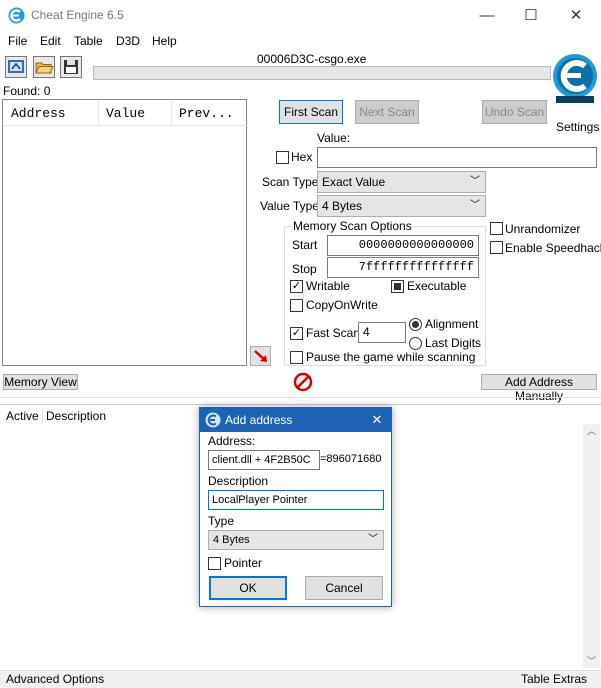 Image resolution: width=601 pixels, height=688 pixels. Describe the element at coordinates (259, 420) in the screenshot. I see `dialog-title: Add address` at that location.